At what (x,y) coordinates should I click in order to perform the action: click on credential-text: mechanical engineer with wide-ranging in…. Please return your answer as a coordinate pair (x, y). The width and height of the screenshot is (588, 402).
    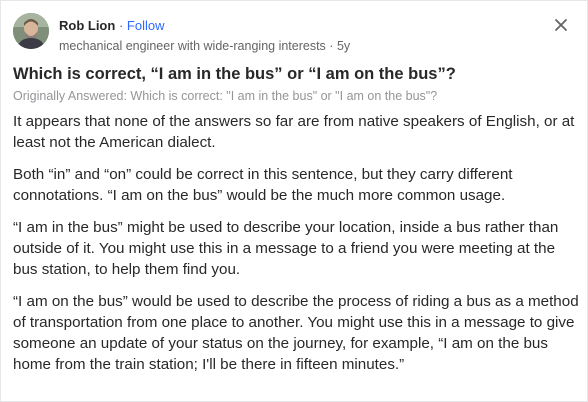
    Looking at the image, I should click on (192, 46).